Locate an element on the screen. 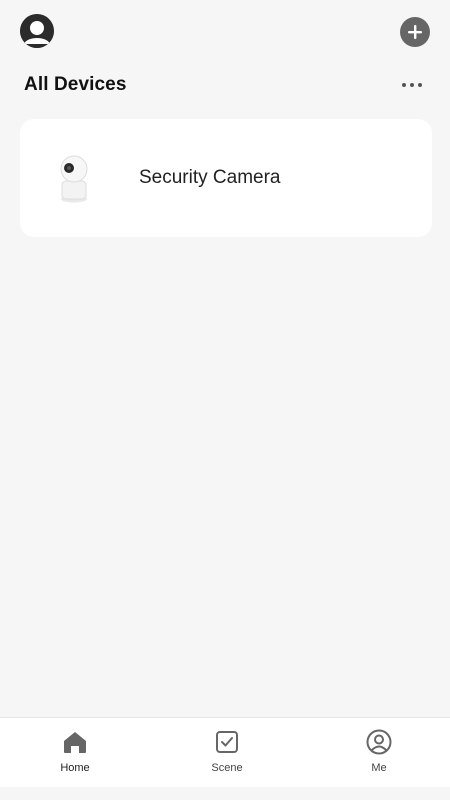 The image size is (450, 800). device-name: Security Camera is located at coordinates (210, 177).